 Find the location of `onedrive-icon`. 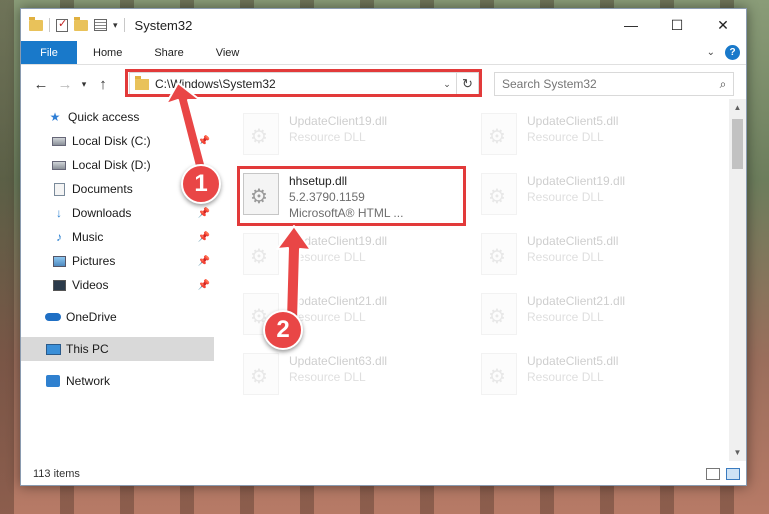

onedrive-icon is located at coordinates (53, 317).